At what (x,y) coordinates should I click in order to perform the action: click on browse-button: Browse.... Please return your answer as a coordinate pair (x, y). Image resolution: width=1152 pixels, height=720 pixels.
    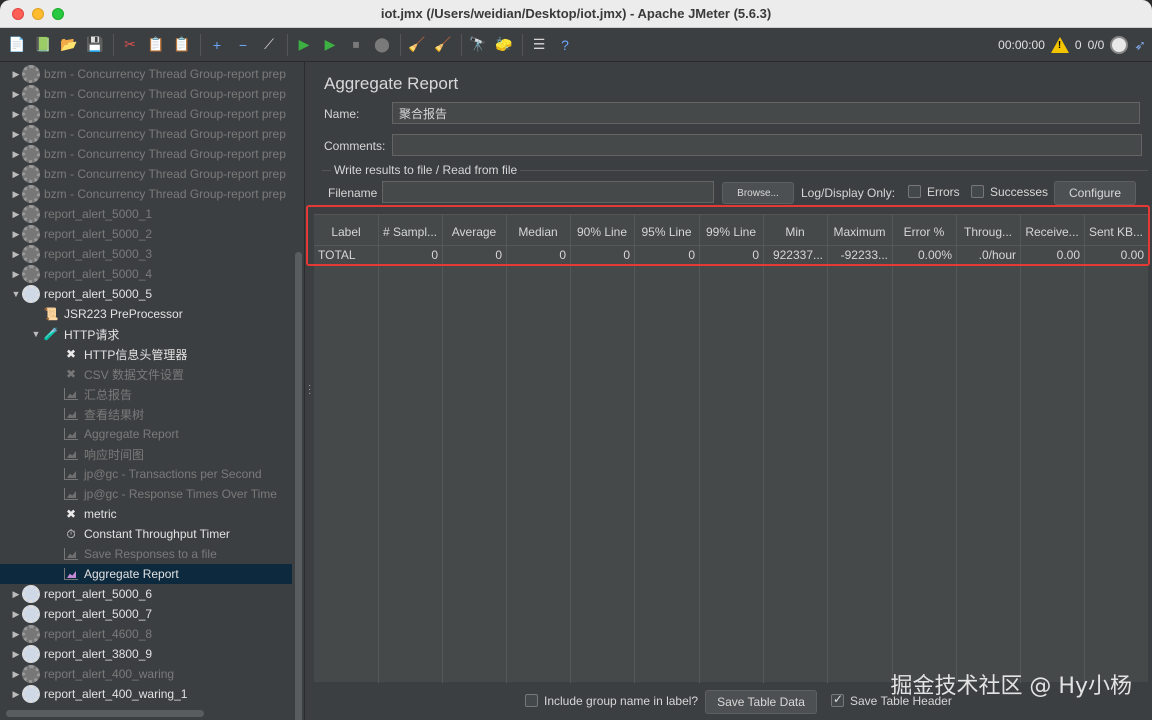
    Looking at the image, I should click on (758, 193).